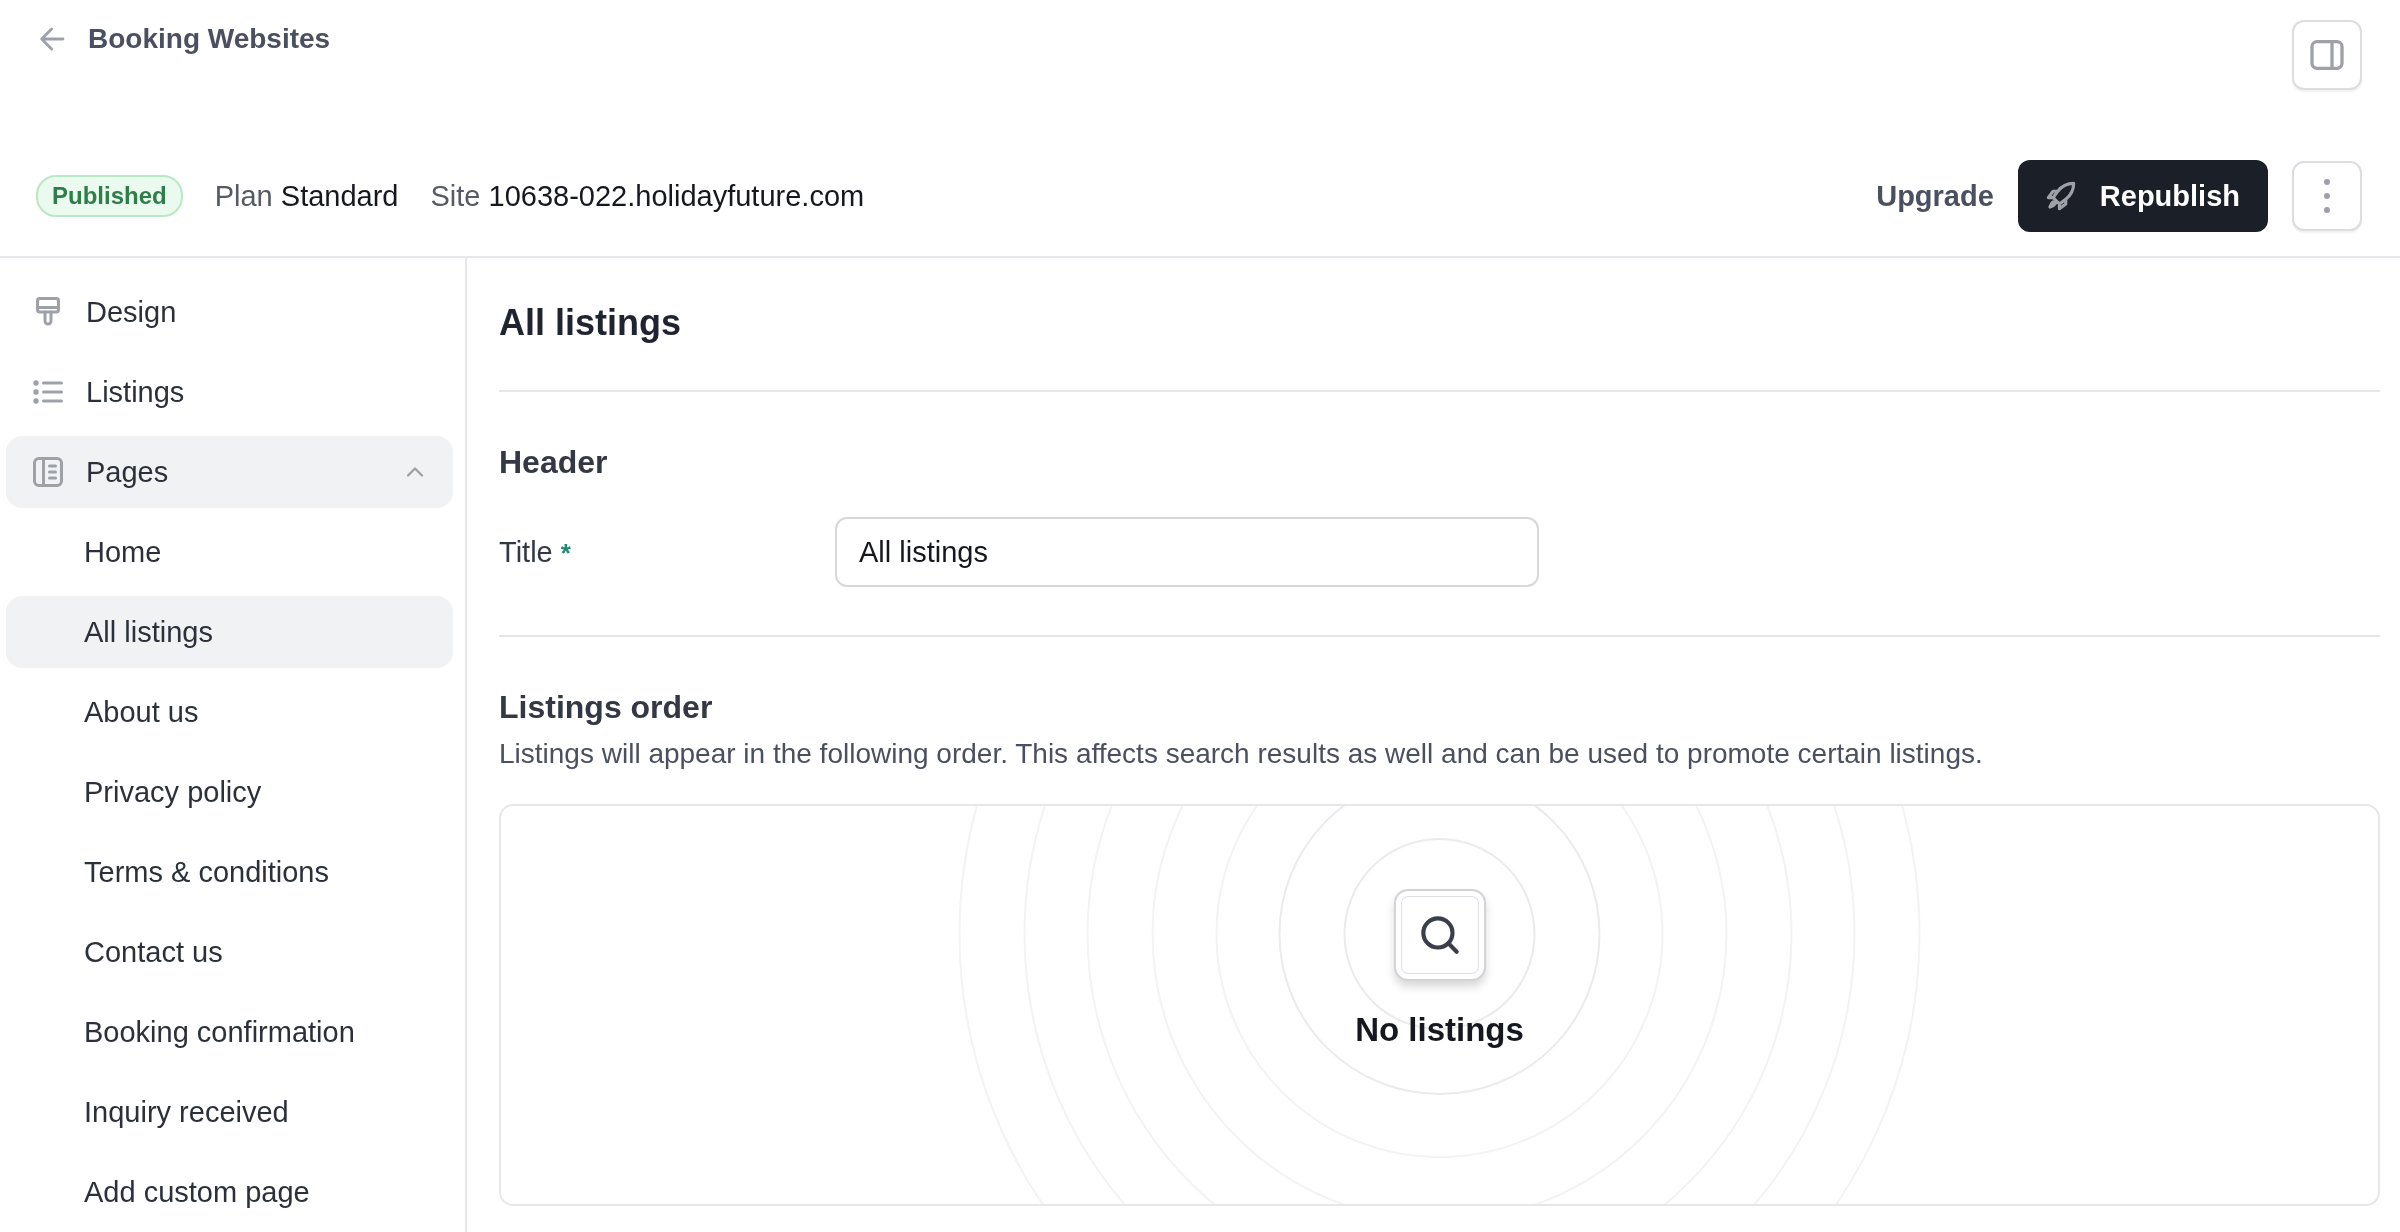 This screenshot has height=1232, width=2400. What do you see at coordinates (554, 462) in the screenshot?
I see `section-heading: Header` at bounding box center [554, 462].